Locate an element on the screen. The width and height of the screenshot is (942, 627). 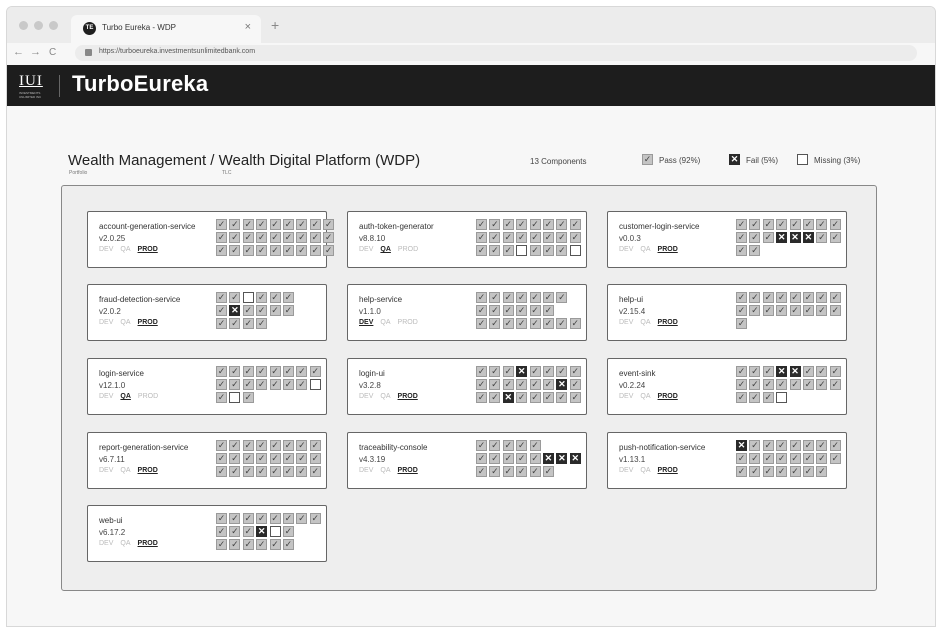
forward-button: → is located at coordinates (35, 52).